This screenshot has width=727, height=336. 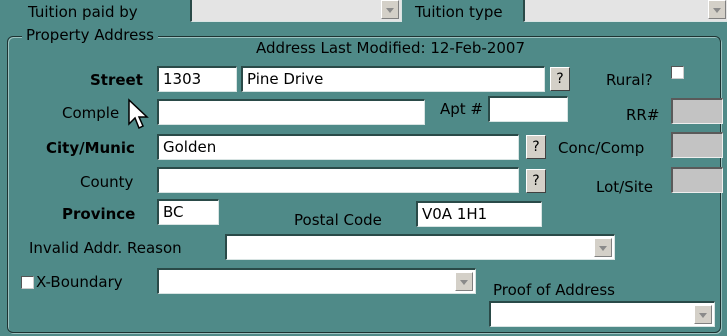 I want to click on complex-label: Comple, so click(x=91, y=113).